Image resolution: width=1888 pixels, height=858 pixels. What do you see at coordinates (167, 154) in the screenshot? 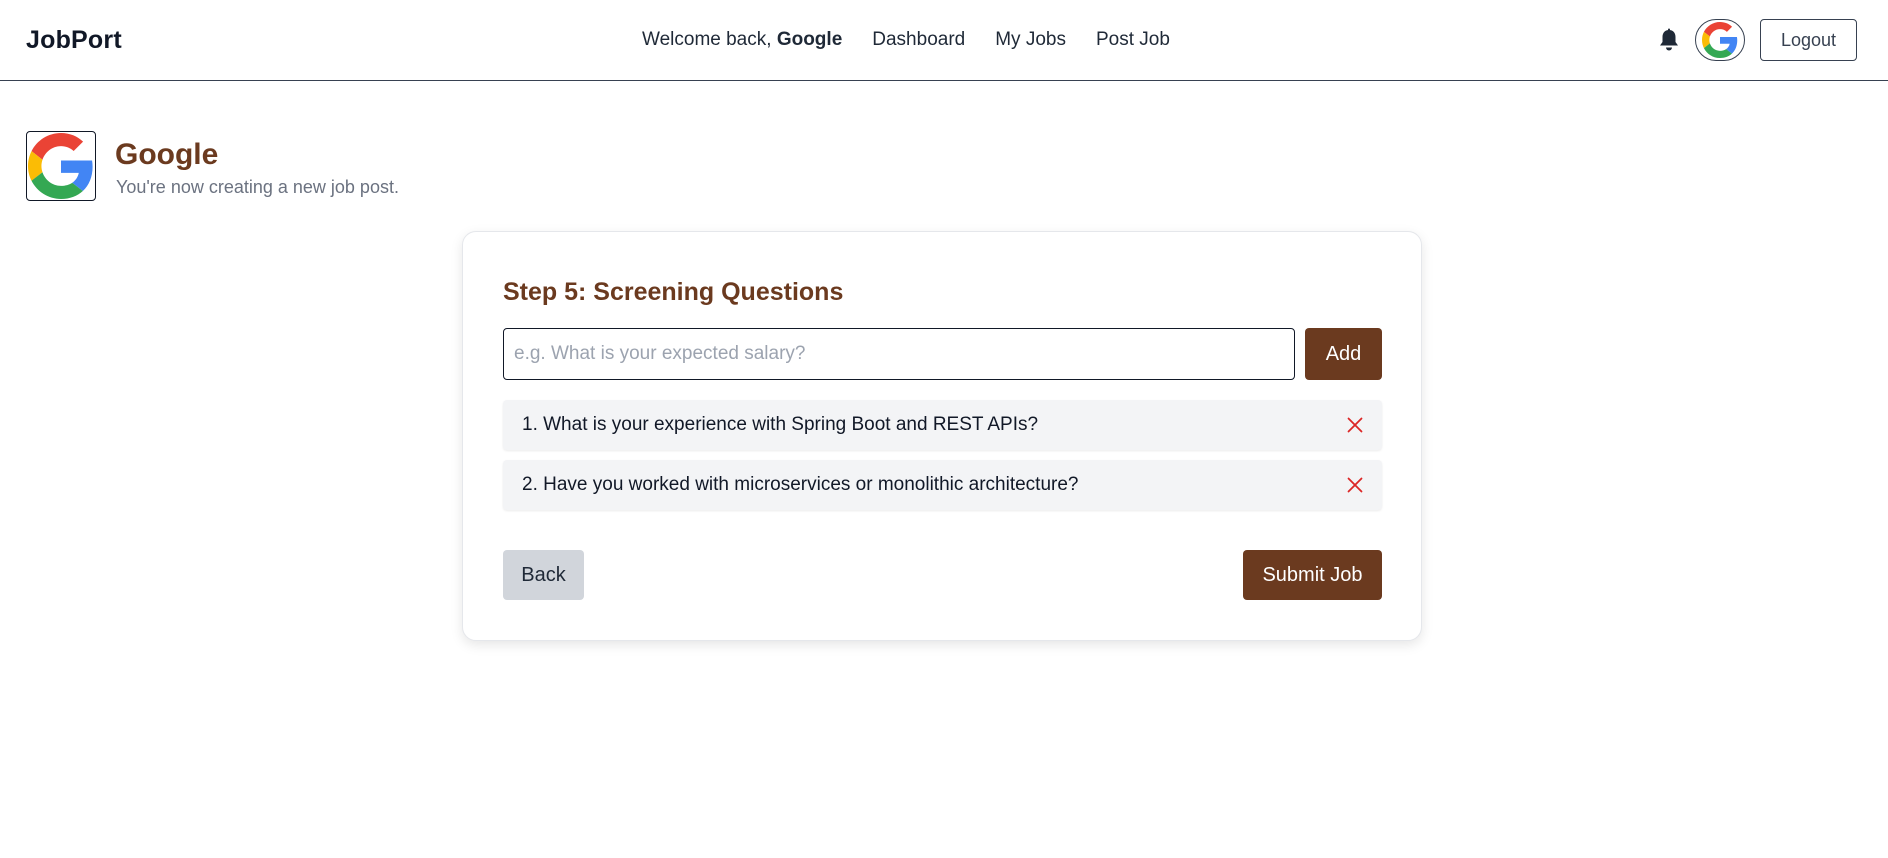
I see `company-name: Google` at bounding box center [167, 154].